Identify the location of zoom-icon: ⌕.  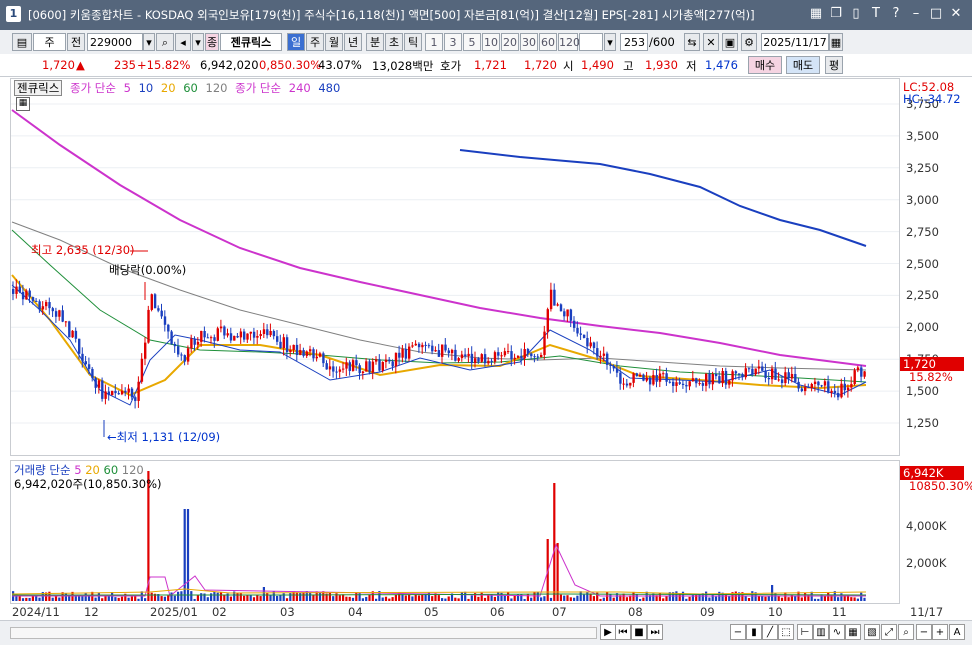
(906, 632).